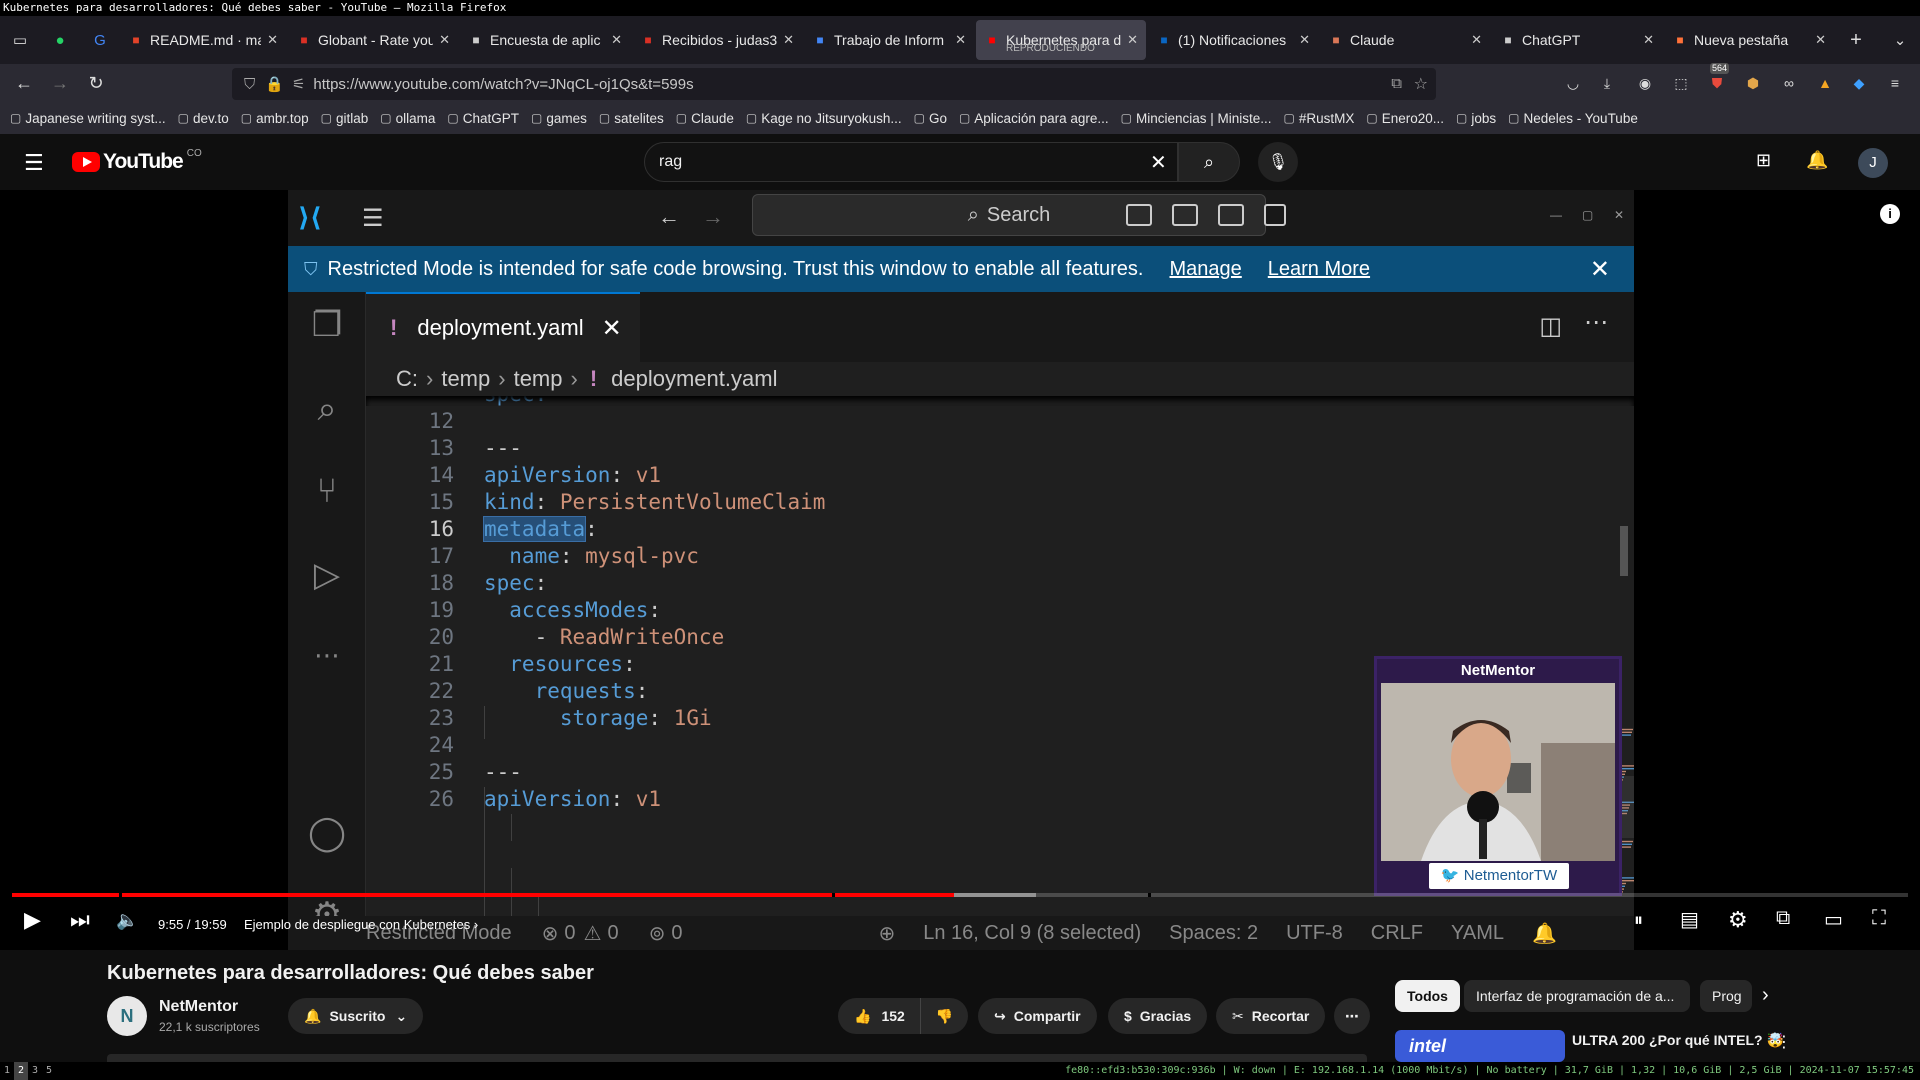 This screenshot has height=1080, width=1920. Describe the element at coordinates (20, 40) in the screenshot. I see `tab-list-icon: ▭` at that location.